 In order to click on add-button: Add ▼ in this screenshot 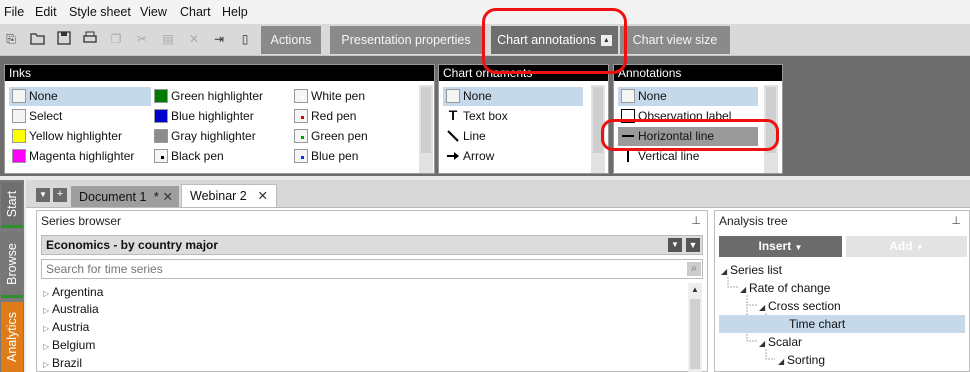, I will do `click(906, 246)`.